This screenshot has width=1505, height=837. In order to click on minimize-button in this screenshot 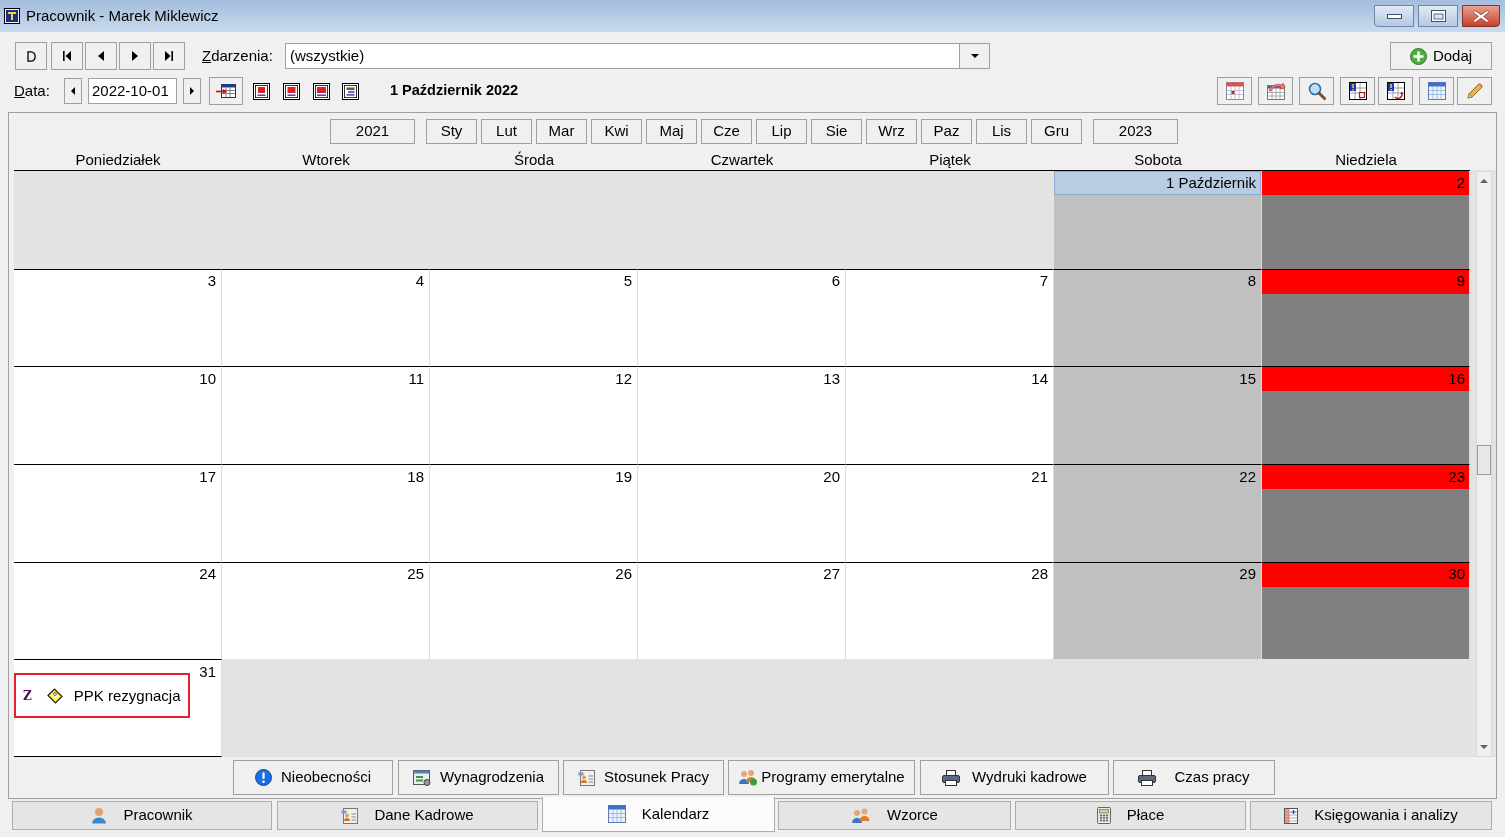, I will do `click(1394, 16)`.